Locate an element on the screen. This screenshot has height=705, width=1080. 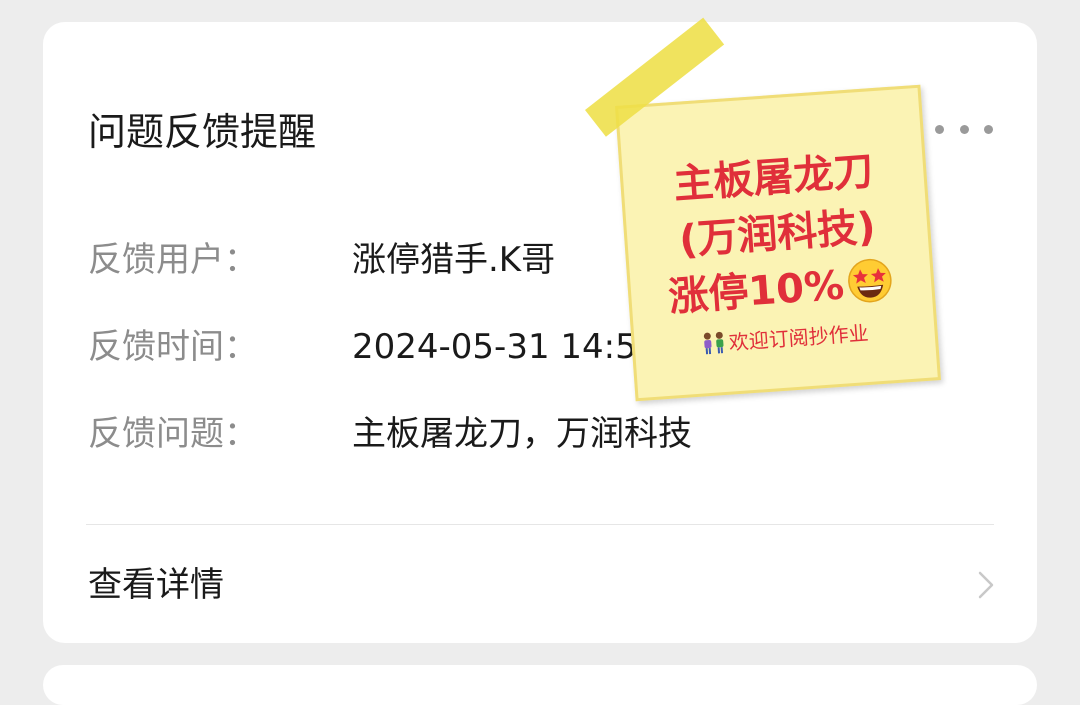
view-details-label: 查看详情 is located at coordinates (156, 585).